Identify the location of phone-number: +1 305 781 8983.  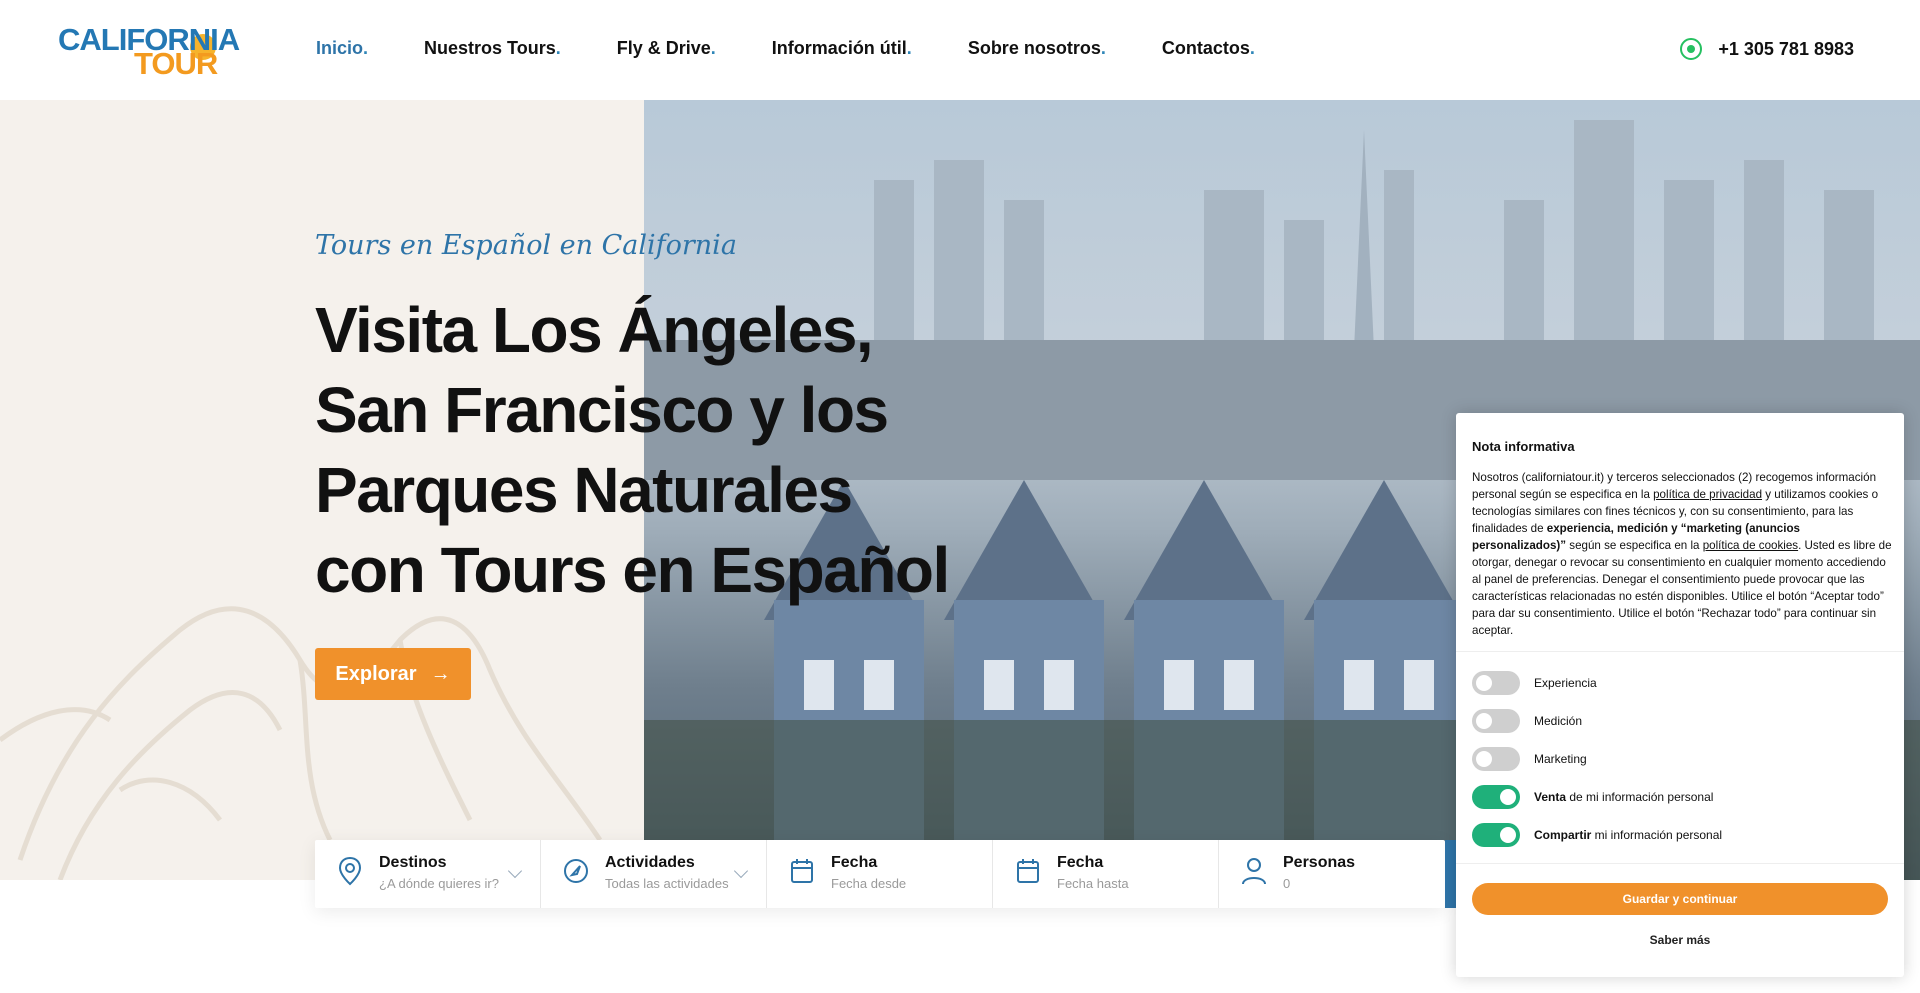
(1786, 48).